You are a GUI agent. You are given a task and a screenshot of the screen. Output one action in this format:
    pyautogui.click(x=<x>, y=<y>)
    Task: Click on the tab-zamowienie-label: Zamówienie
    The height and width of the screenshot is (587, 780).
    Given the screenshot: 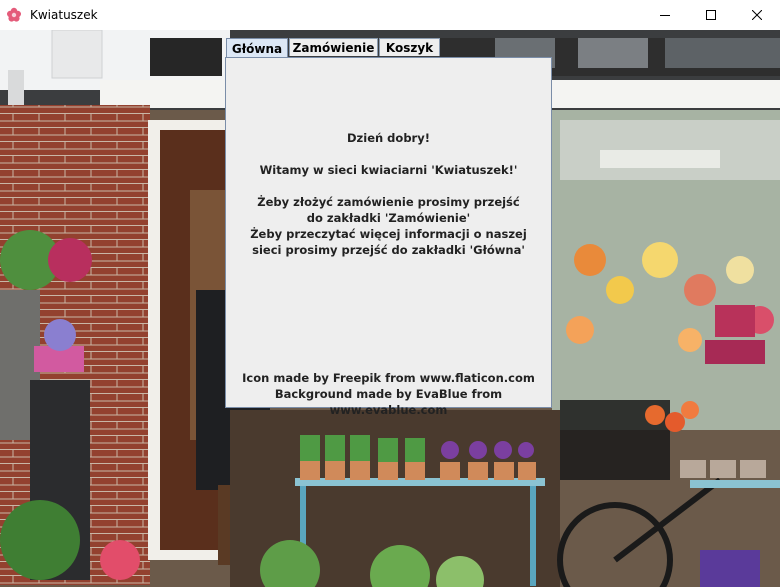 What is the action you would take?
    pyautogui.click(x=333, y=47)
    